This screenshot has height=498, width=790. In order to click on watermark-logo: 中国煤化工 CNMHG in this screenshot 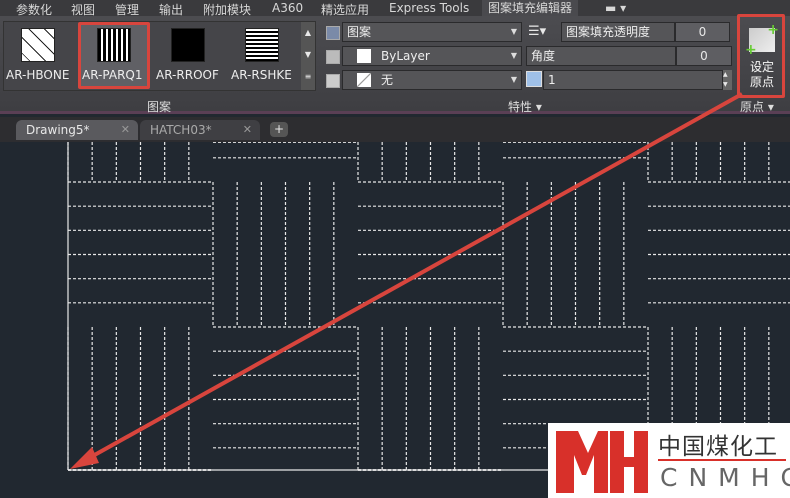, I will do `click(669, 460)`.